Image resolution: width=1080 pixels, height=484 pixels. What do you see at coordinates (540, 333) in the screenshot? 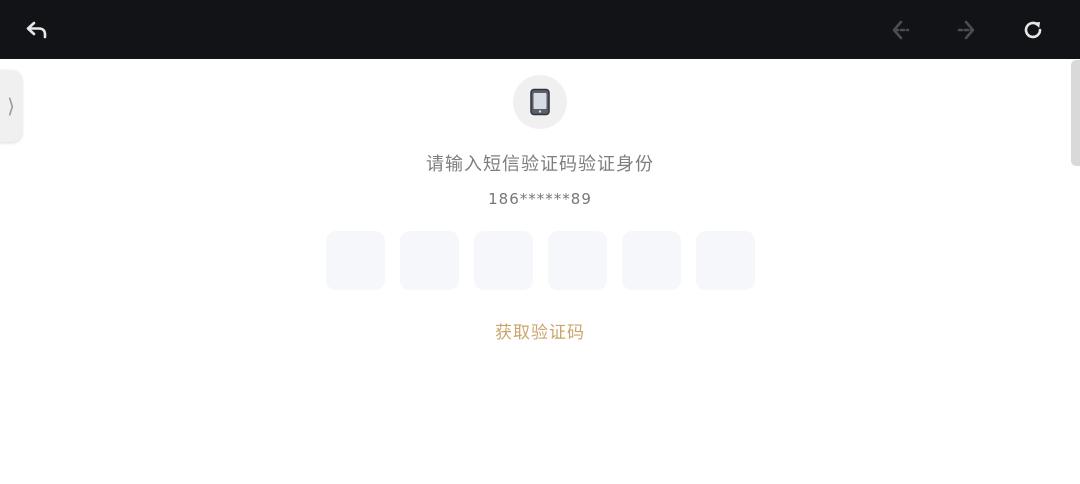
I see `get-code-link: 获取验证码` at bounding box center [540, 333].